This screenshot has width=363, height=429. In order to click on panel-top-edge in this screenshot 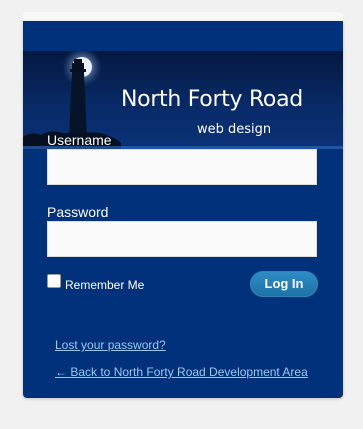, I will do `click(183, 16)`.